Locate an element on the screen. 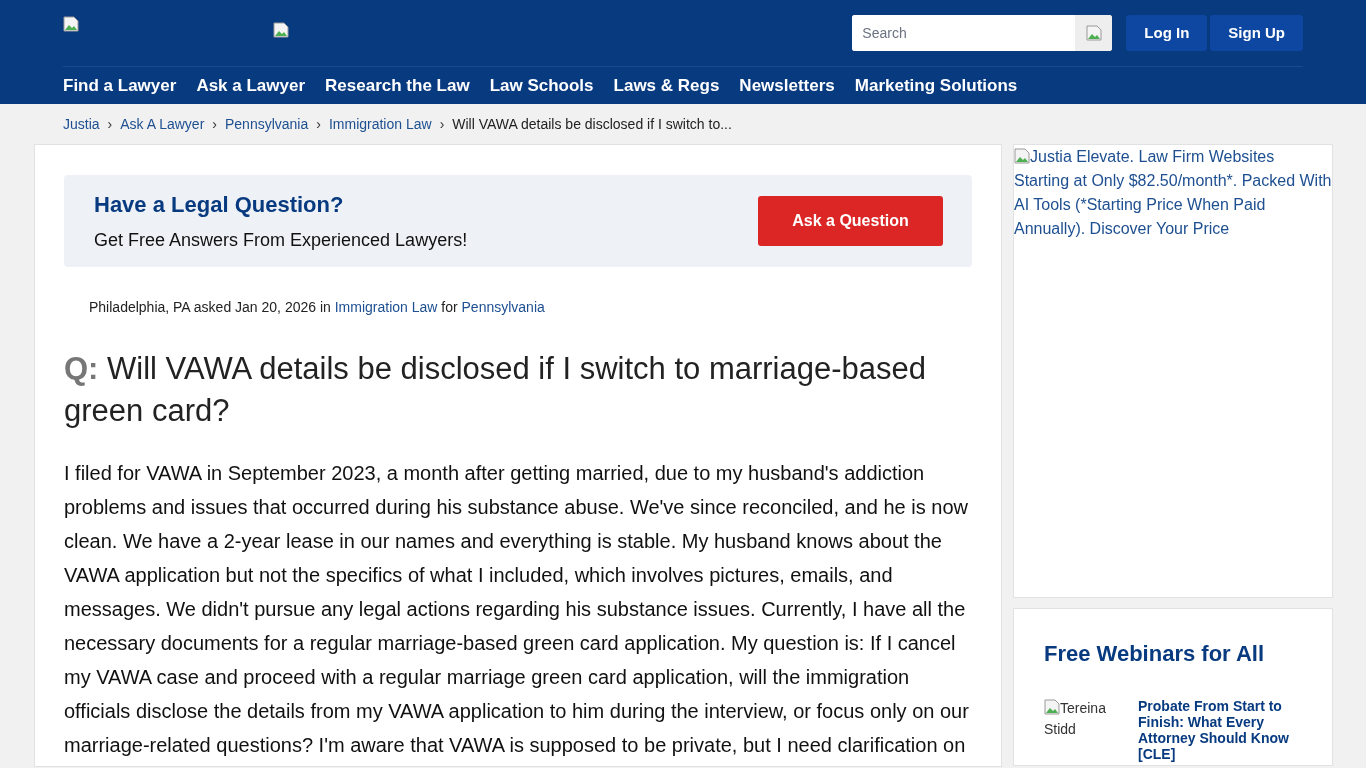  breadcrumb-link: Ask A Lawyer is located at coordinates (162, 124).